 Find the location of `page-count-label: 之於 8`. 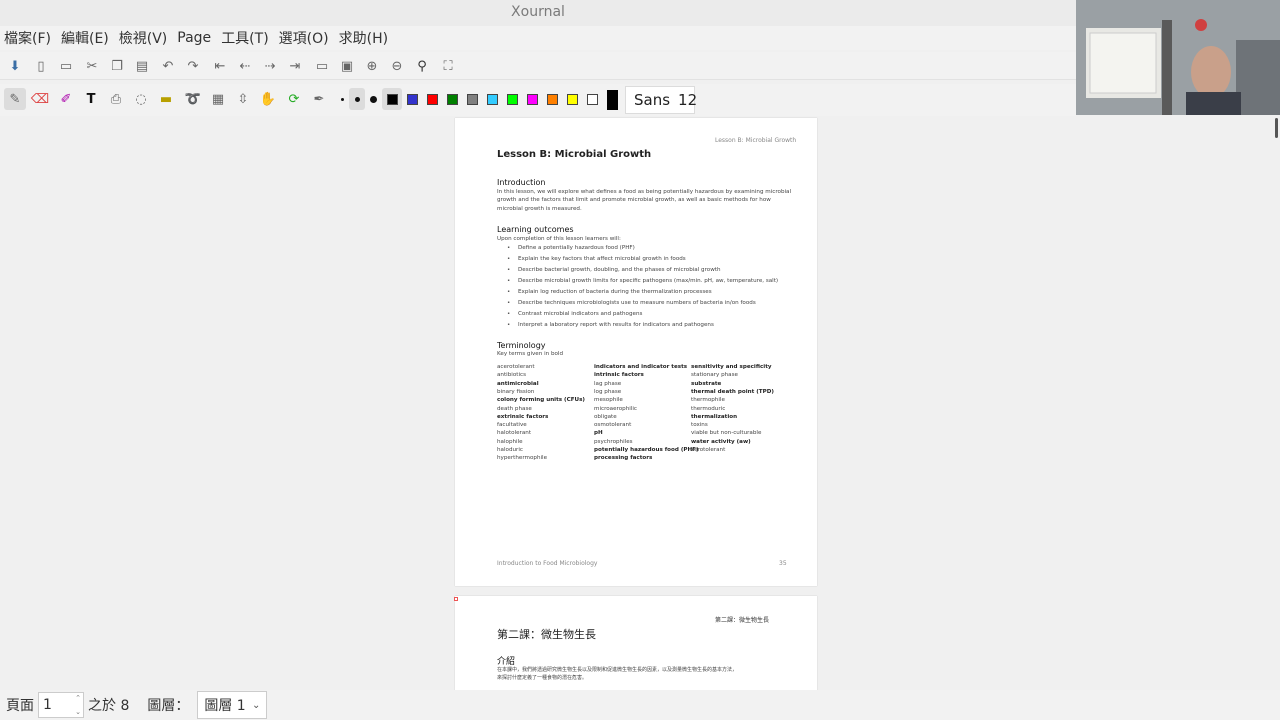

page-count-label: 之於 8 is located at coordinates (109, 706).